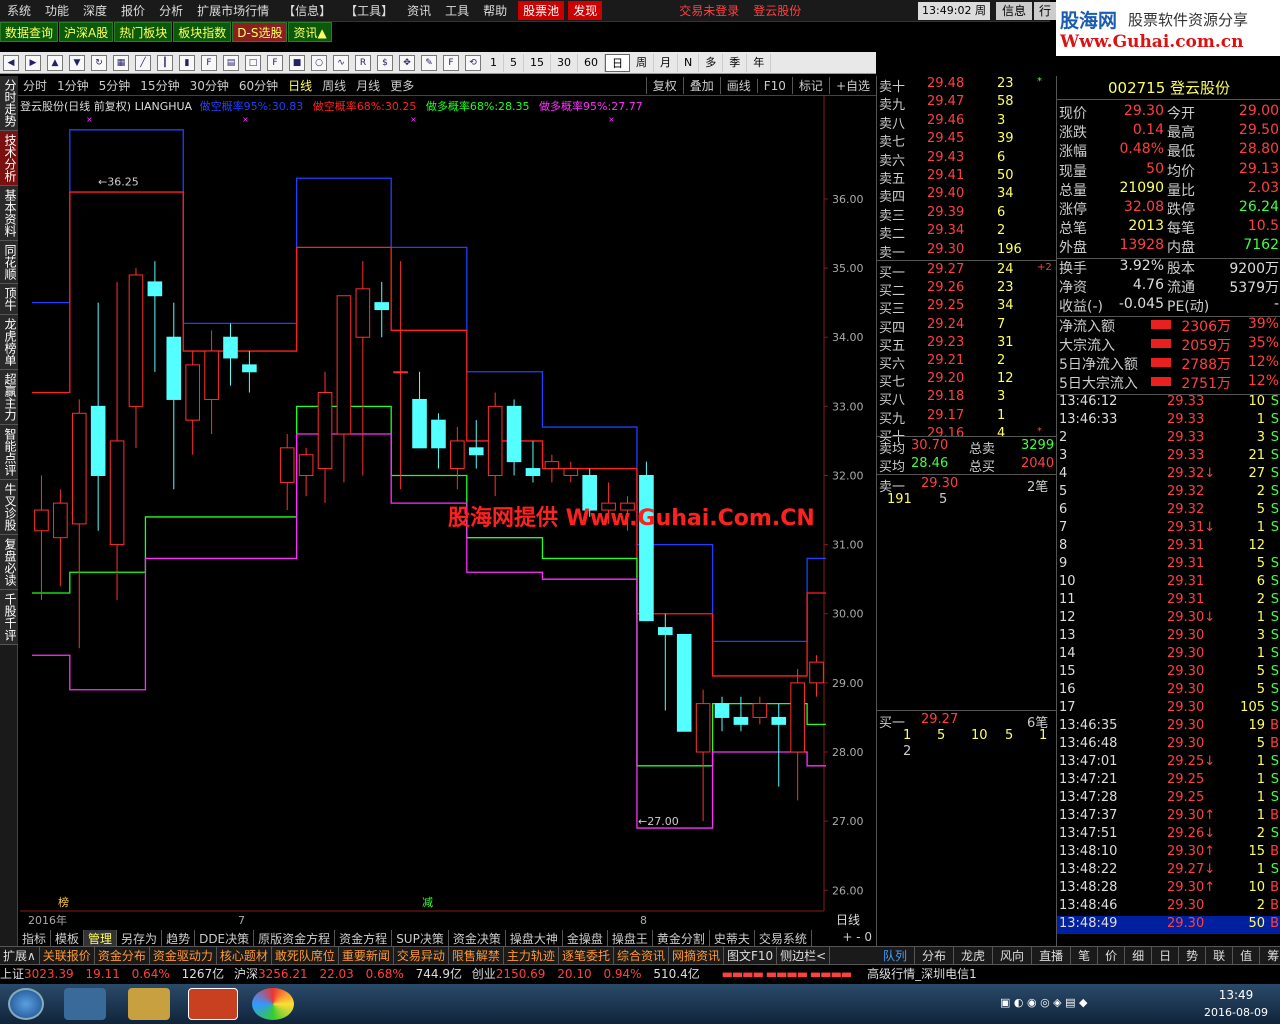  I want to click on fz-icon: F, so click(275, 62).